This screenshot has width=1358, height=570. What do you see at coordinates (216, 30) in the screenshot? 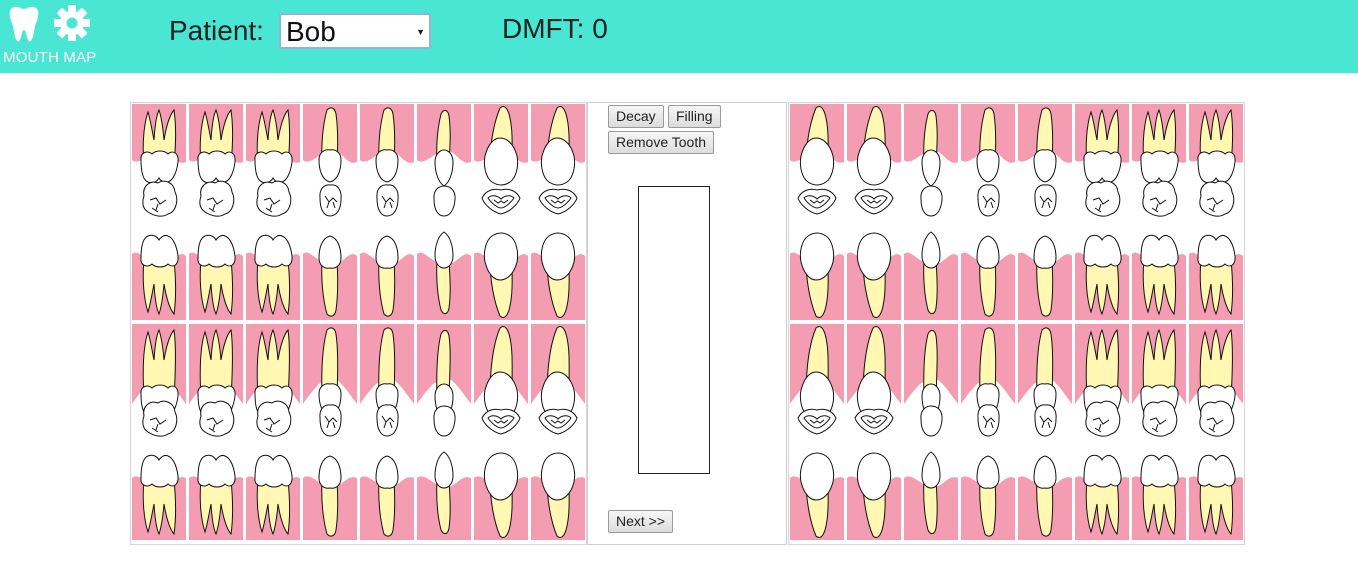
I see `patient-label: Patient:` at bounding box center [216, 30].